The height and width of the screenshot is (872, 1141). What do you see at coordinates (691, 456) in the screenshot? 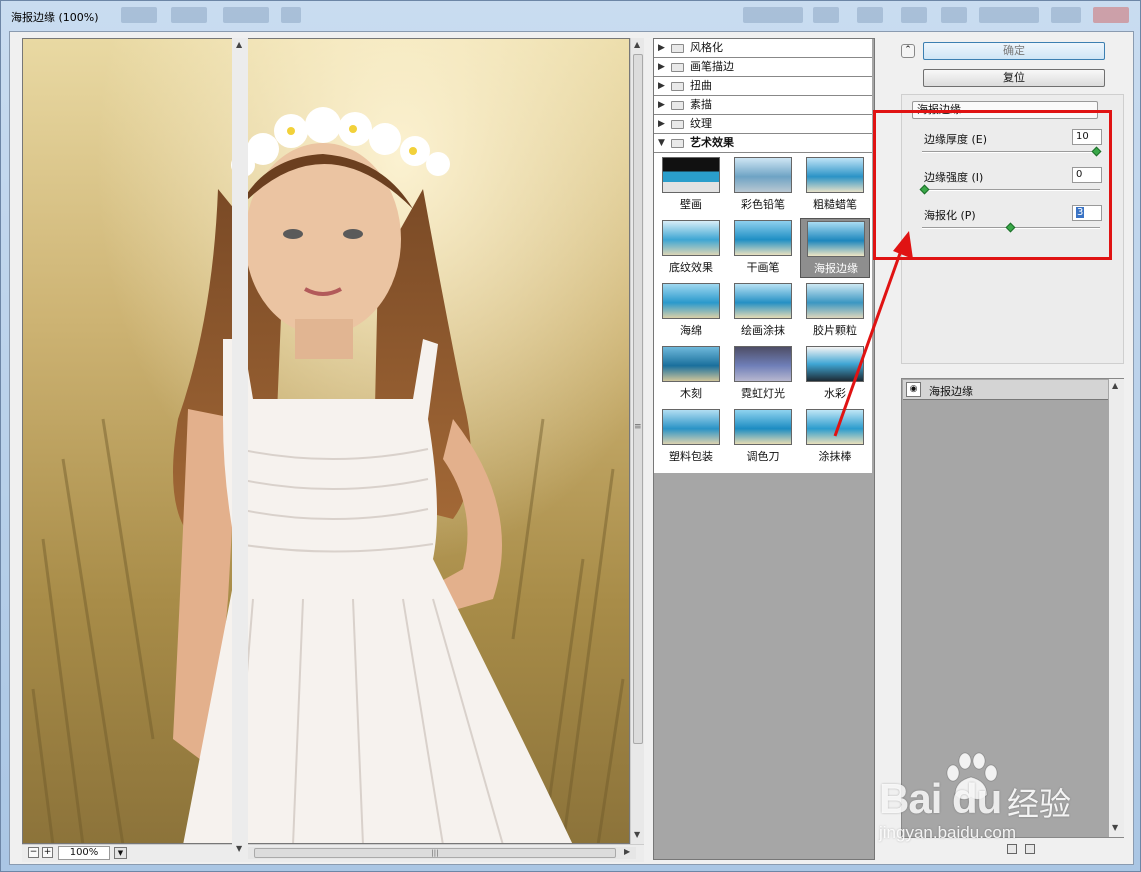
I see `filter-label: 塑料包装` at bounding box center [691, 456].